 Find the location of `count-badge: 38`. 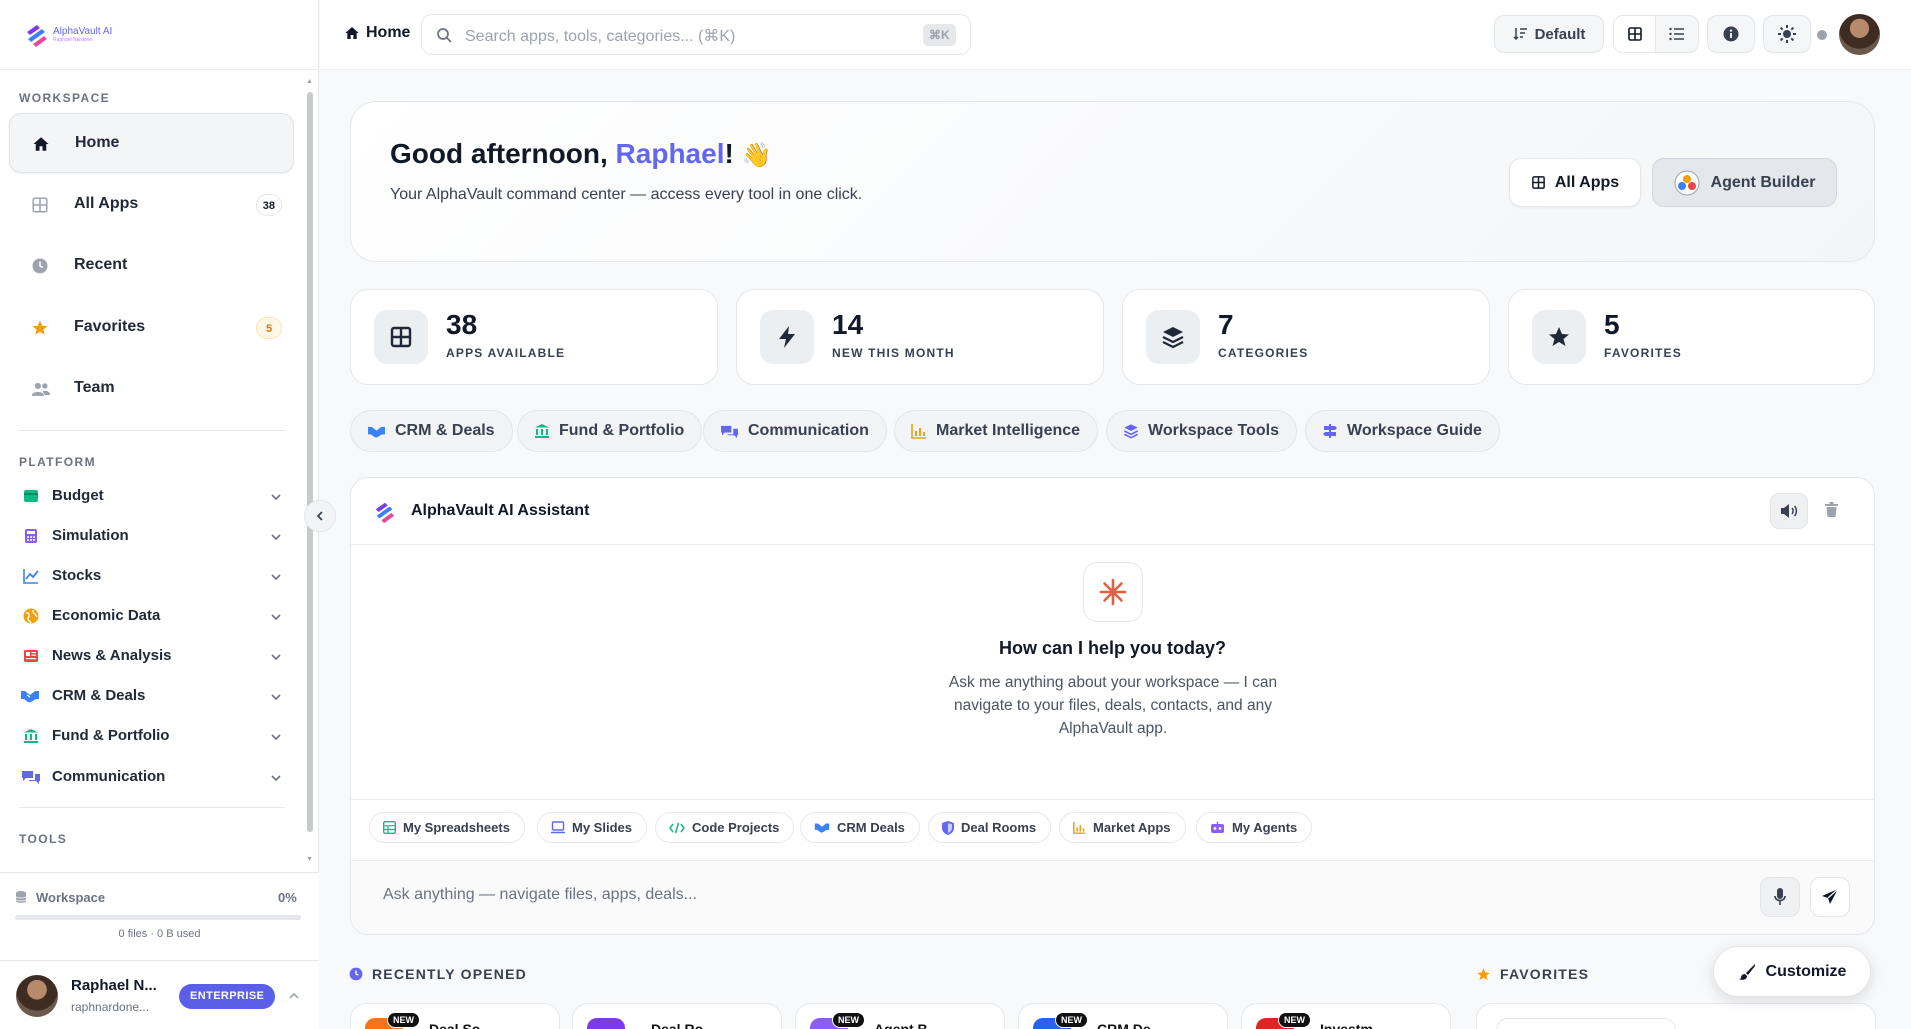

count-badge: 38 is located at coordinates (268, 205).